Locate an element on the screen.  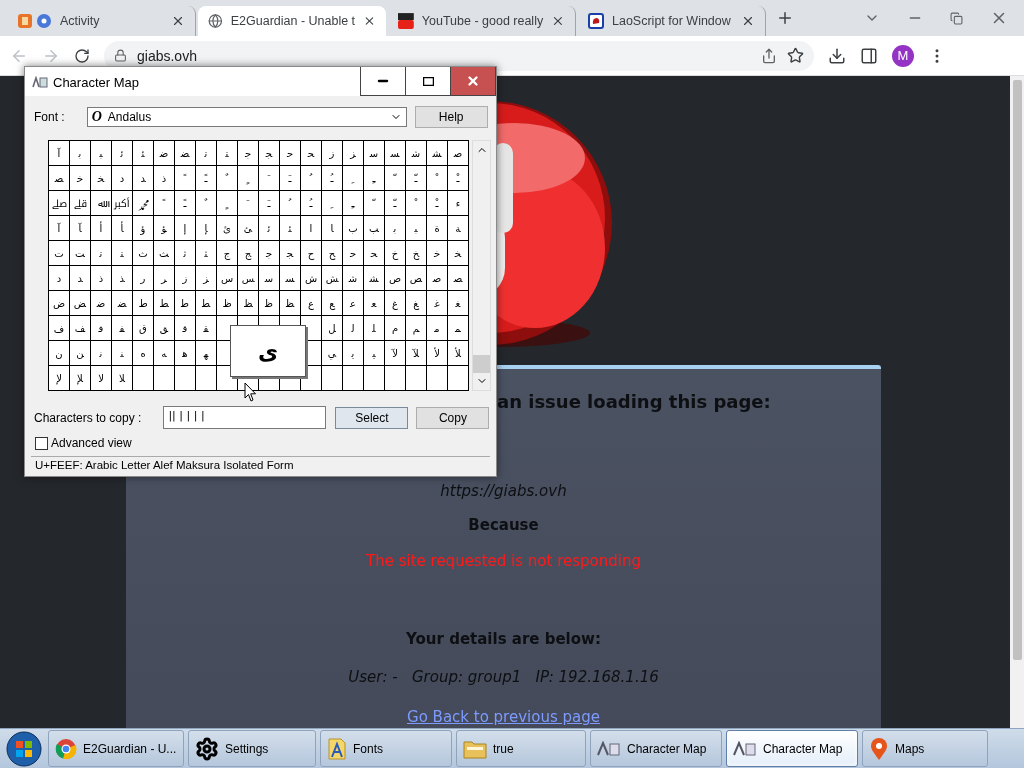
taskbar-button: Character Map is located at coordinates (656, 748).